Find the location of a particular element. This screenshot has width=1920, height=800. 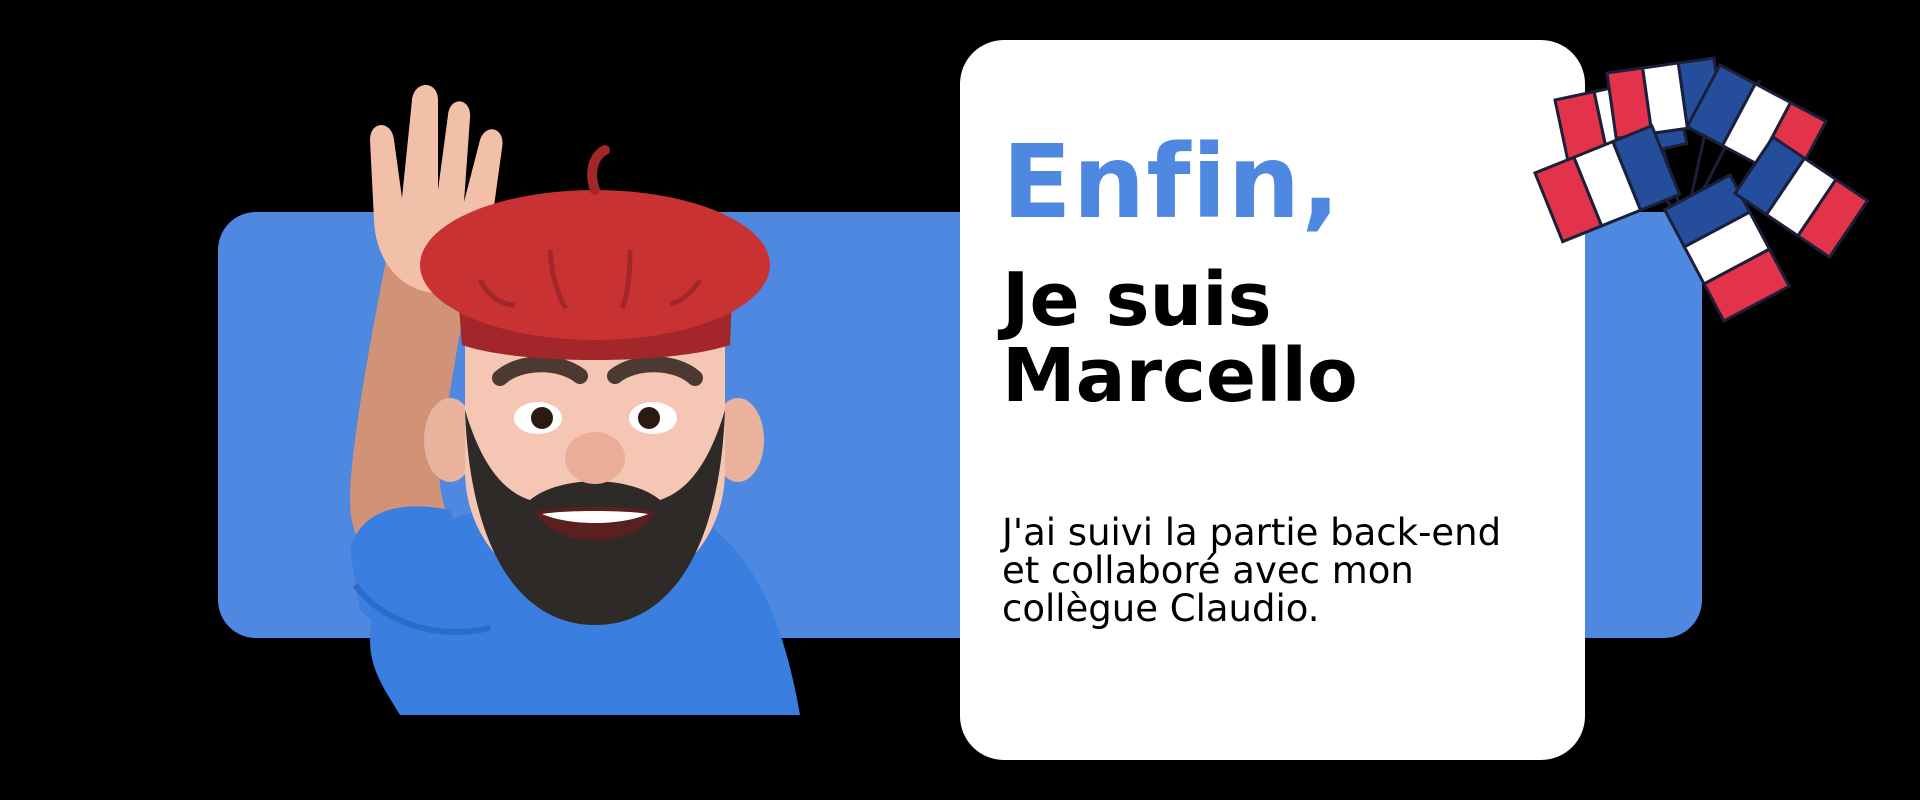

intro-name-heading: Je suis Marcello is located at coordinates (1180, 338).